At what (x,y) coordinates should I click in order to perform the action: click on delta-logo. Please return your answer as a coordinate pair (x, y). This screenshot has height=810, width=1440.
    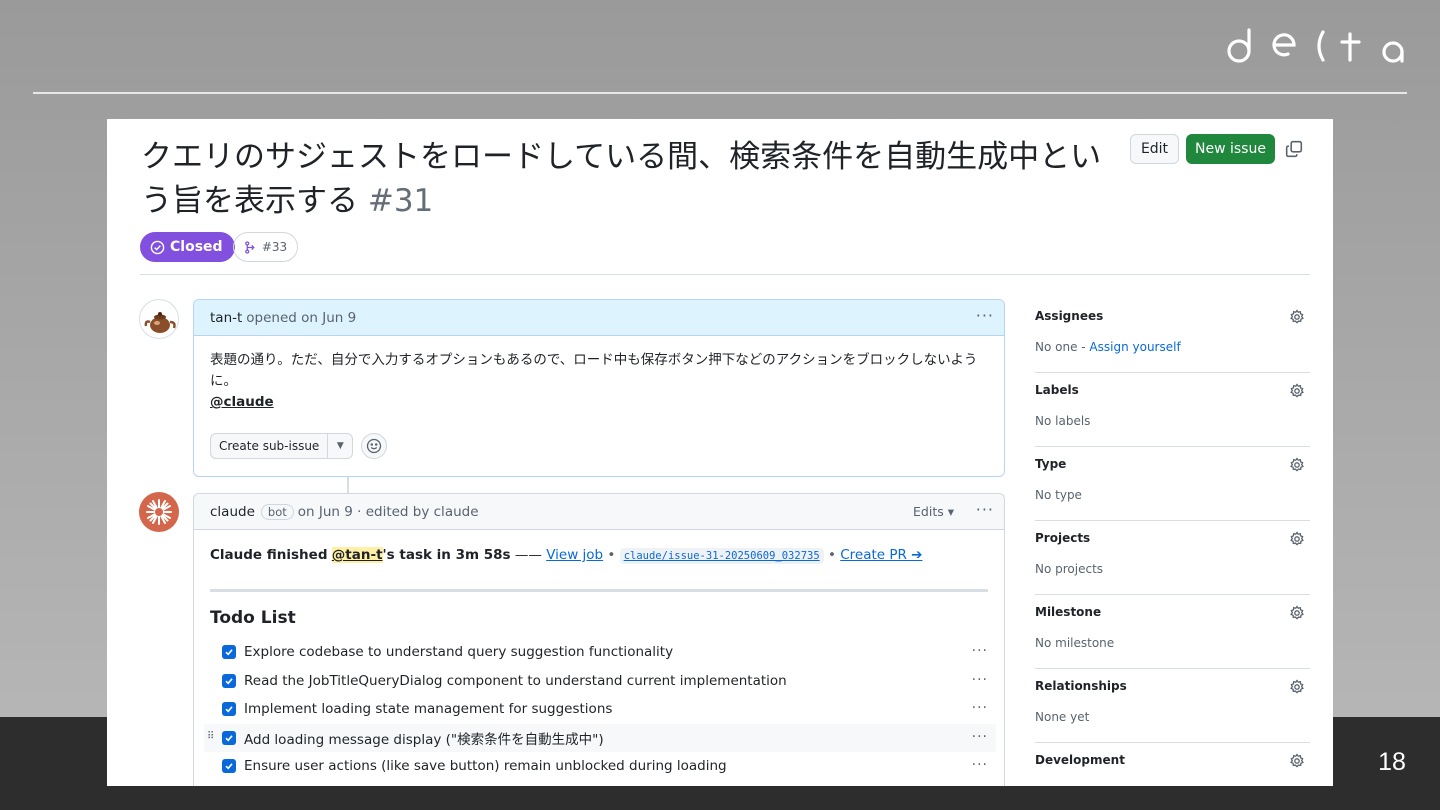
    Looking at the image, I should click on (1315, 45).